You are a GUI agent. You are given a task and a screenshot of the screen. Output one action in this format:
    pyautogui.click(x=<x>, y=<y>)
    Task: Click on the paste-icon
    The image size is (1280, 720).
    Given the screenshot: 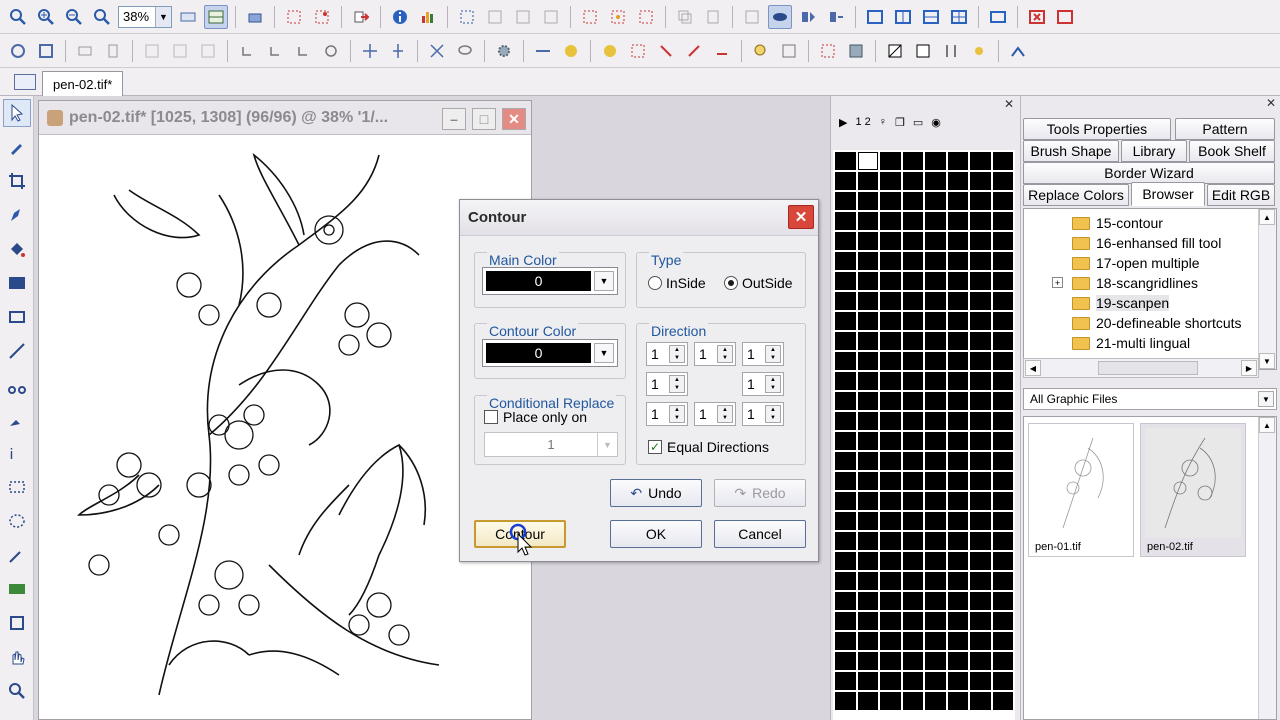 What is the action you would take?
    pyautogui.click(x=713, y=17)
    